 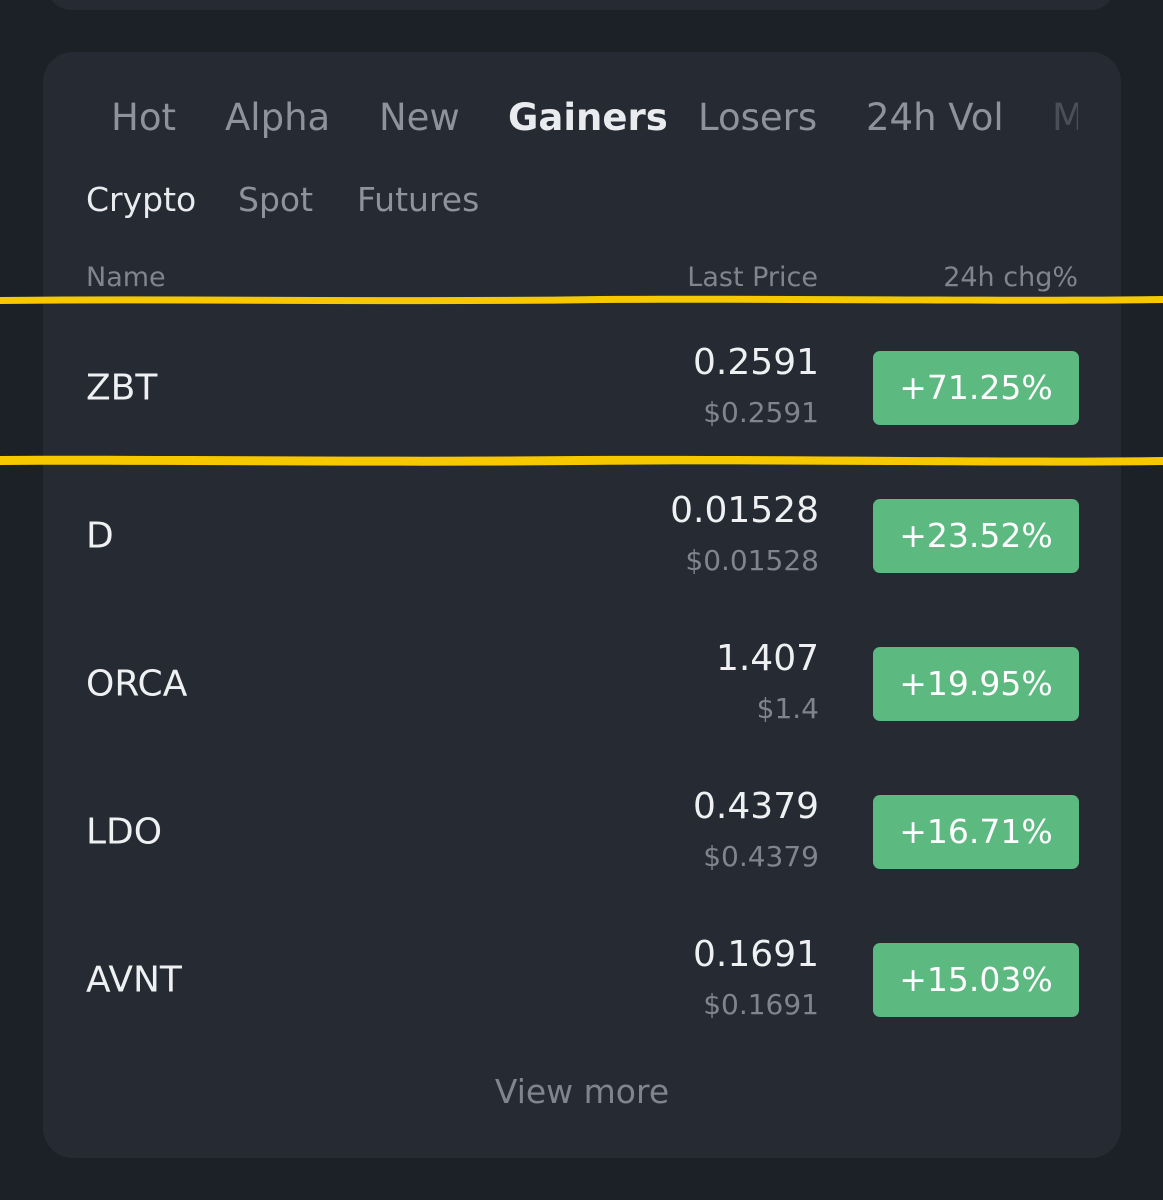 What do you see at coordinates (582, 684) in the screenshot?
I see `market-row-orca: ORCA 1.407 $1.4 +19.95%` at bounding box center [582, 684].